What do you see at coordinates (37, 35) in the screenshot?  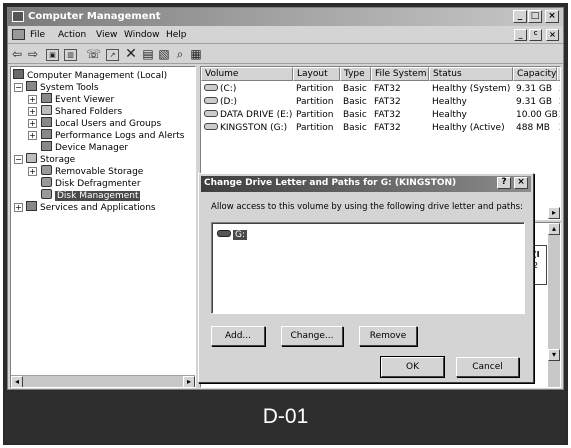 I see `menu-file: File` at bounding box center [37, 35].